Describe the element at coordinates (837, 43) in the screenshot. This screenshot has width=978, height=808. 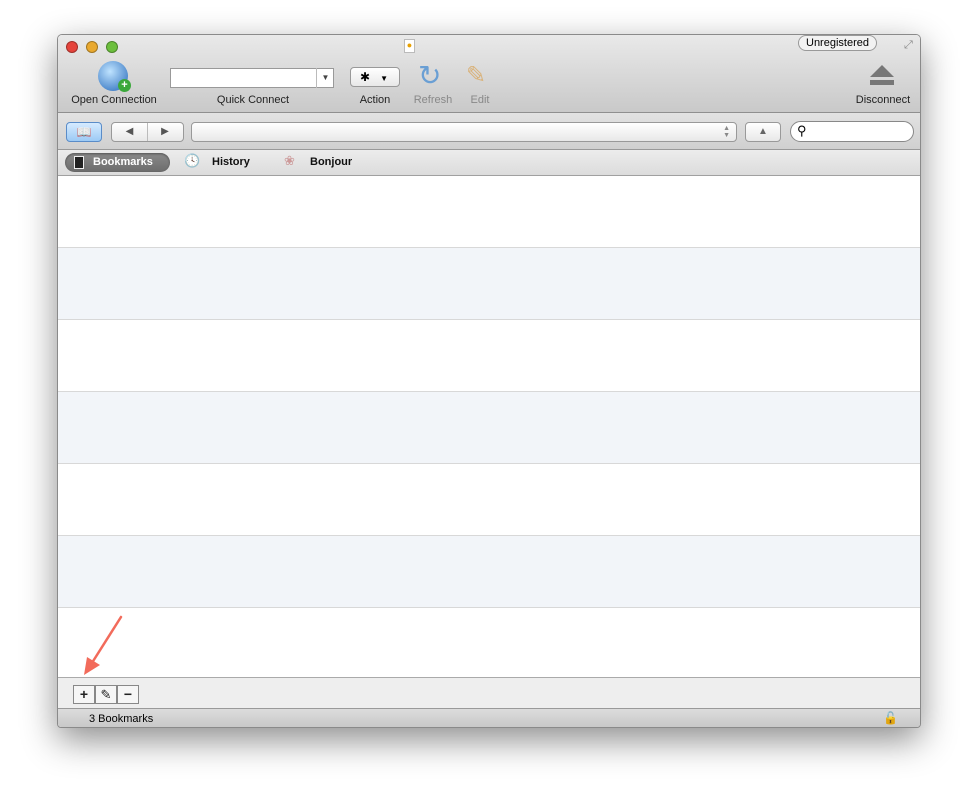
I see `unregistered-badge: Unregistered` at that location.